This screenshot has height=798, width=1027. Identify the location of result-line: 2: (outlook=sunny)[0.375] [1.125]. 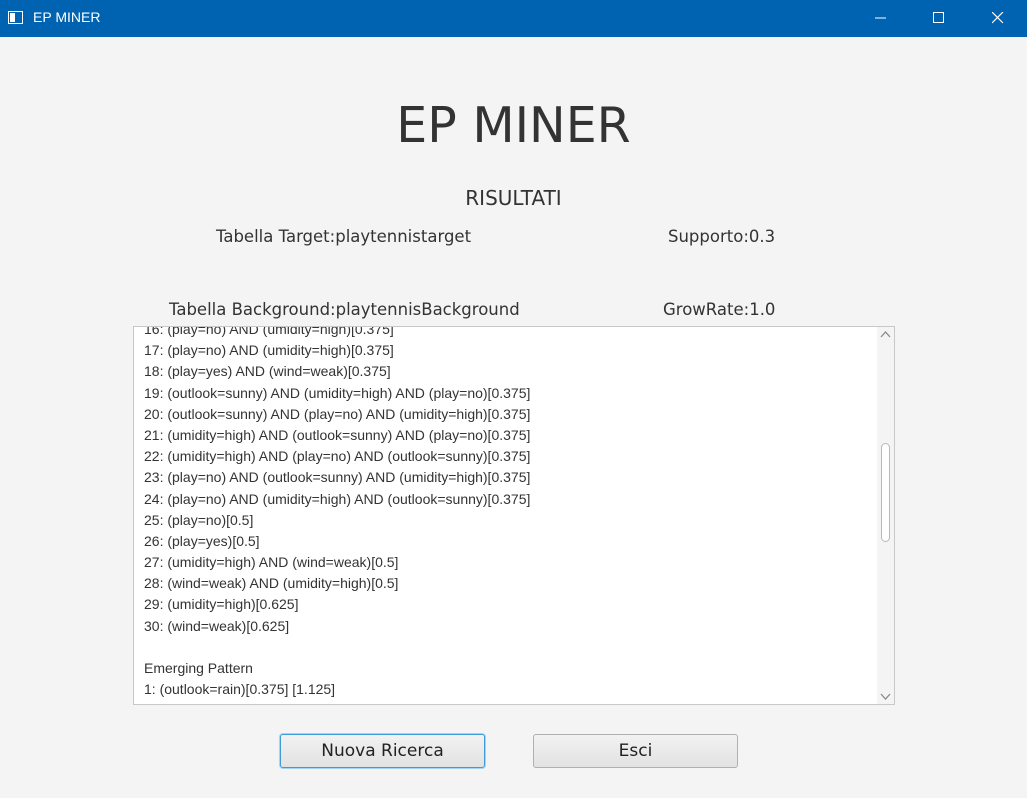
(509, 702).